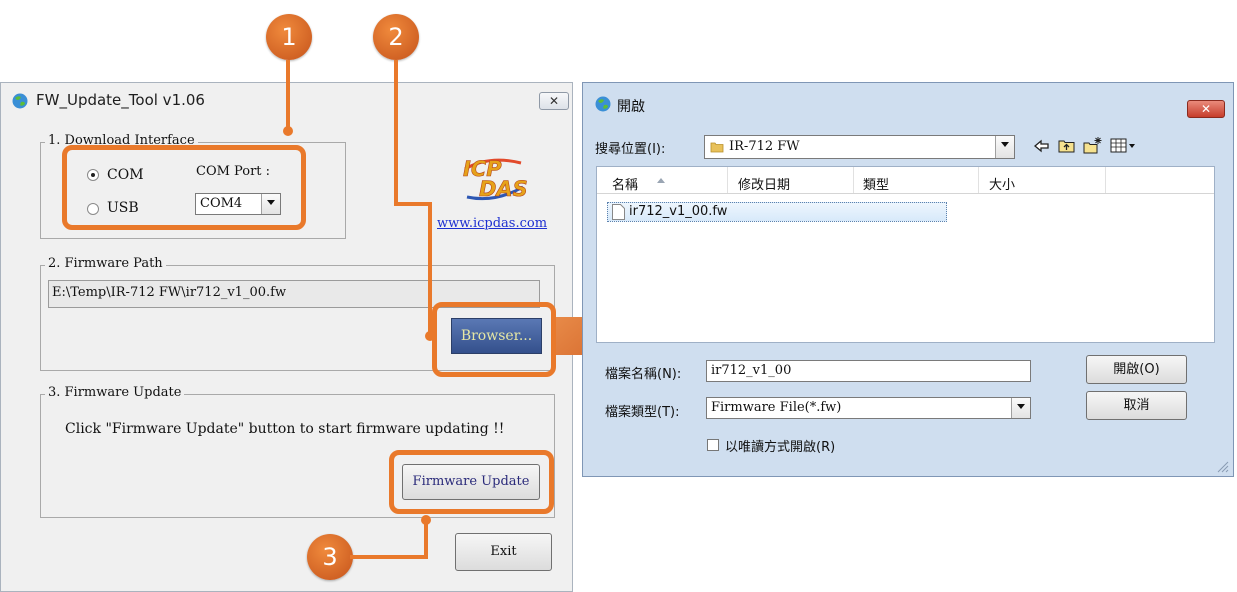 This screenshot has width=1237, height=592. I want to click on back-arrow-icon, so click(1042, 146).